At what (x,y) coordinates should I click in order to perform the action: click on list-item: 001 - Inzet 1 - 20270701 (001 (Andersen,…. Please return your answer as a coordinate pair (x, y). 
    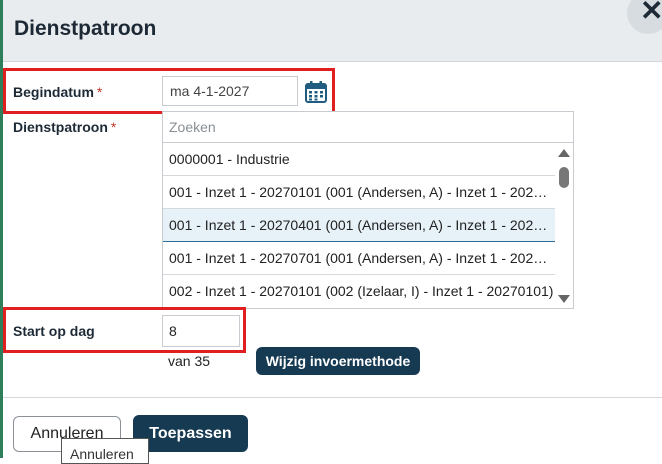
    Looking at the image, I should click on (359, 258).